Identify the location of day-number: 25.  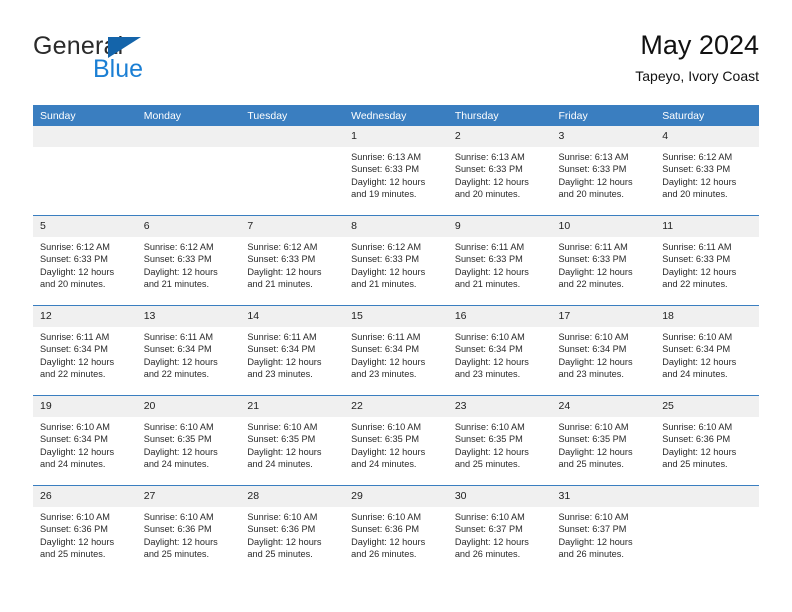
(707, 406).